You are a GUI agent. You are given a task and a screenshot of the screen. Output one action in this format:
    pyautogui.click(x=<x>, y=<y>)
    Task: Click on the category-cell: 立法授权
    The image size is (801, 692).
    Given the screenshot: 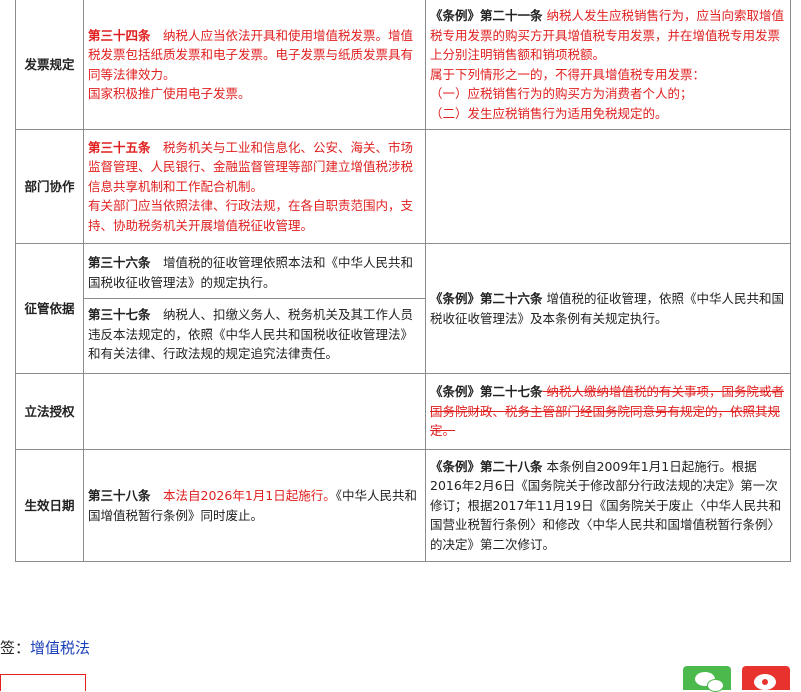 What is the action you would take?
    pyautogui.click(x=49, y=411)
    